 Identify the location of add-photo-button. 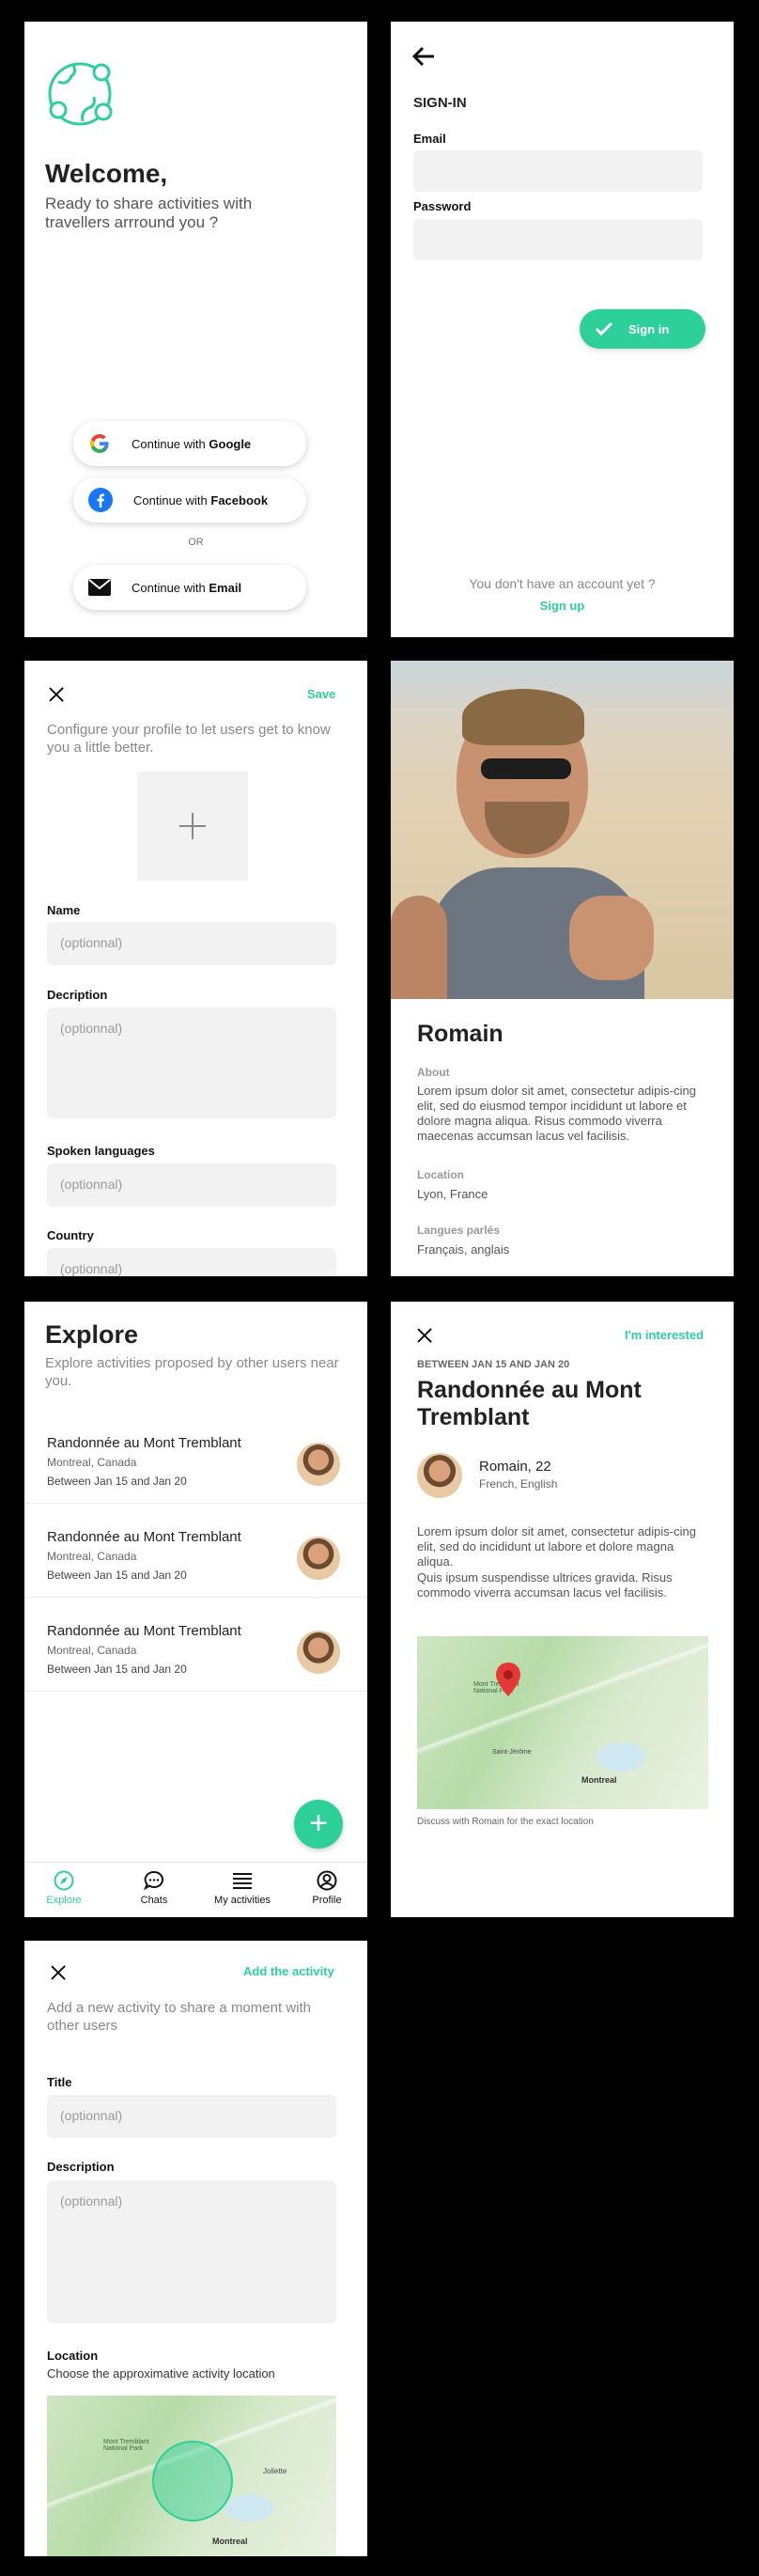
(192, 826).